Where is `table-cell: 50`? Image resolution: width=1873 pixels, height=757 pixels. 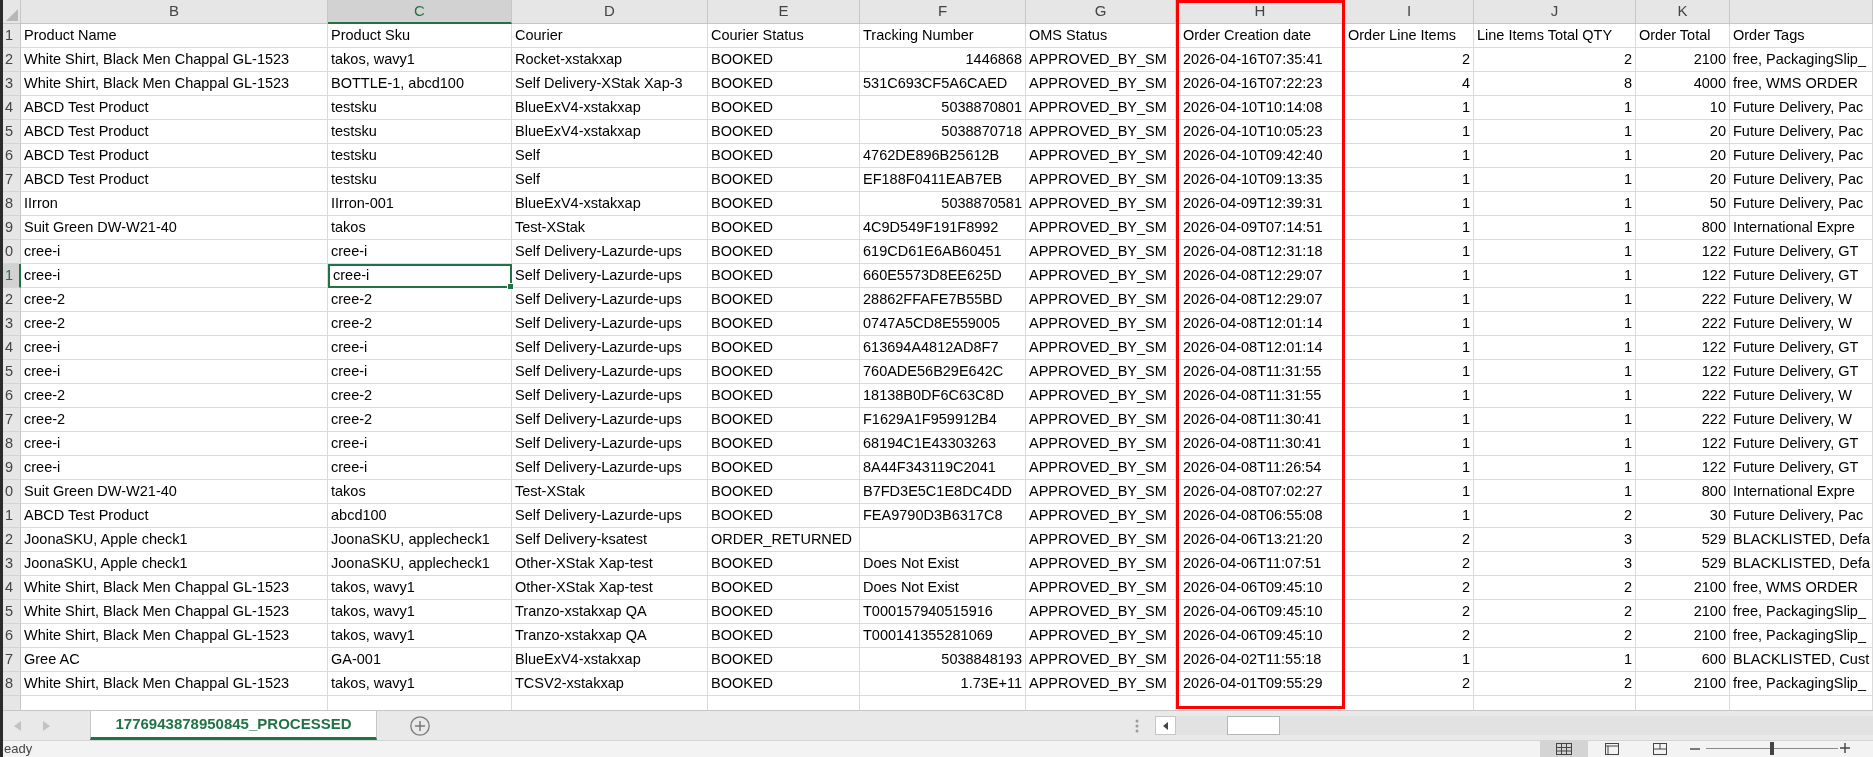 table-cell: 50 is located at coordinates (1683, 204).